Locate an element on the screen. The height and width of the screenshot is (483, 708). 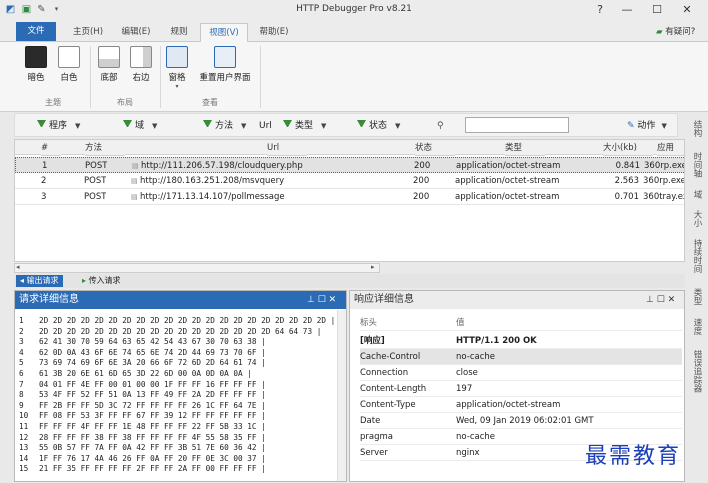
side-tab-duration: 持续时间 is located at coordinates (696, 256).